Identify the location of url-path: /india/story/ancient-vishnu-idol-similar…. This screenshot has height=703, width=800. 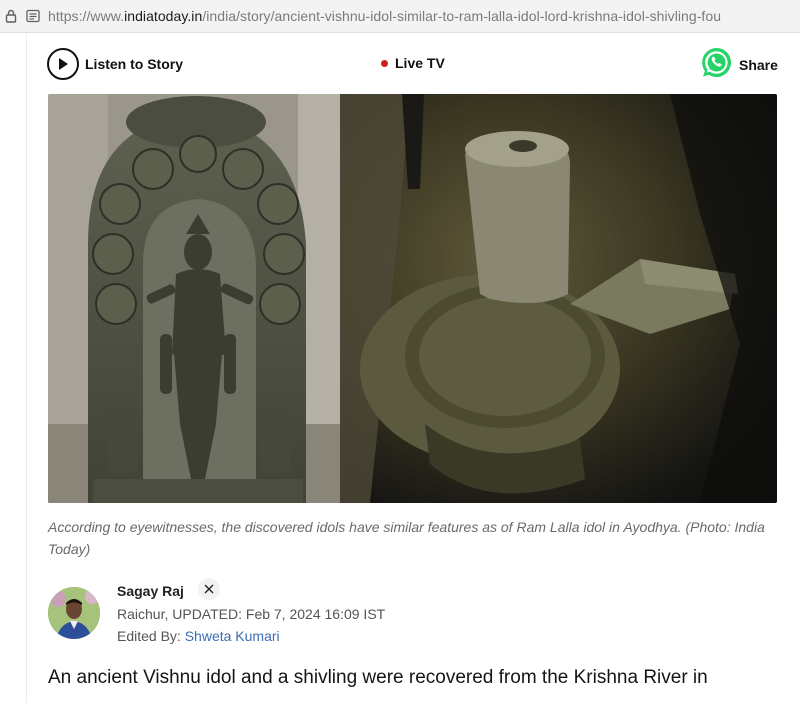
(462, 16).